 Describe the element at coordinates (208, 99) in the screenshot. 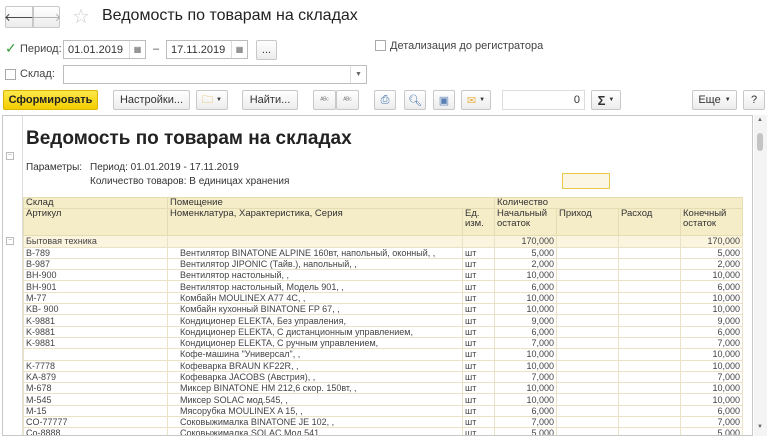

I see `folder-icon: 🗀` at that location.